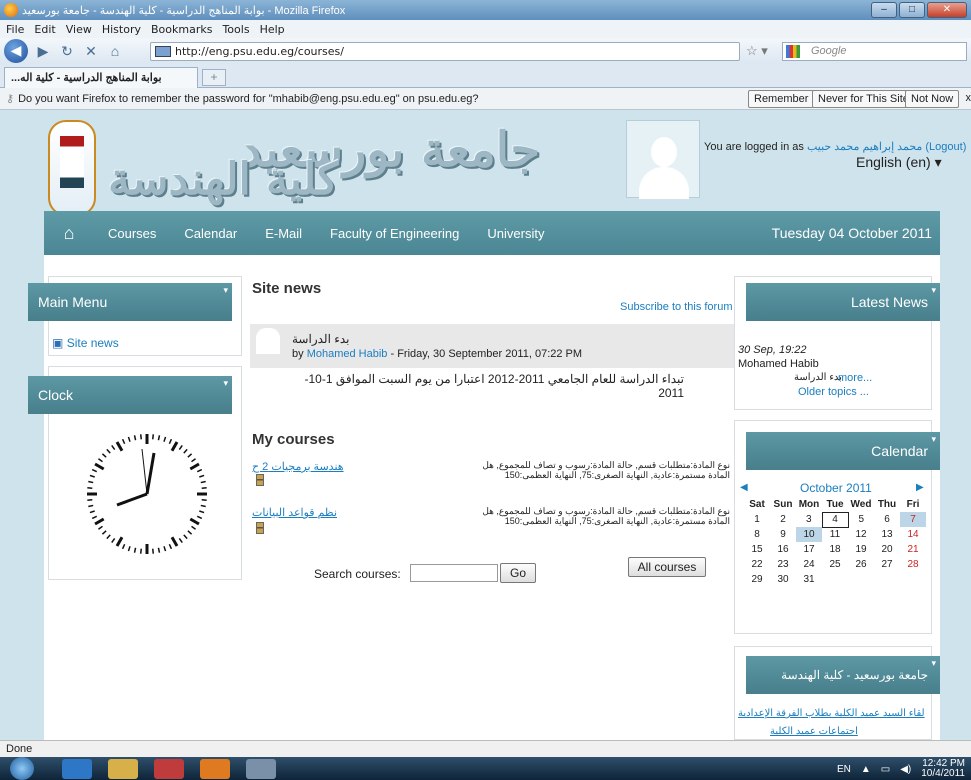 Image resolution: width=971 pixels, height=780 pixels. I want to click on search-courses-input, so click(454, 573).